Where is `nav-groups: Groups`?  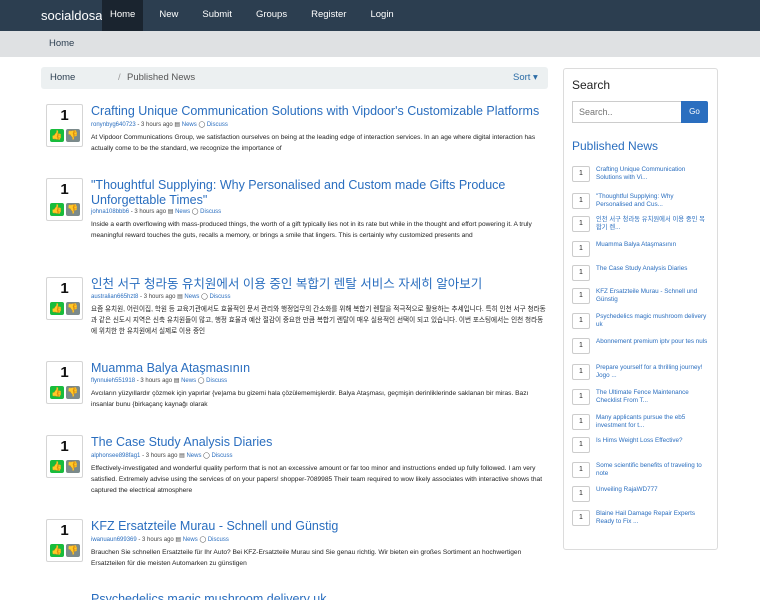 nav-groups: Groups is located at coordinates (271, 15).